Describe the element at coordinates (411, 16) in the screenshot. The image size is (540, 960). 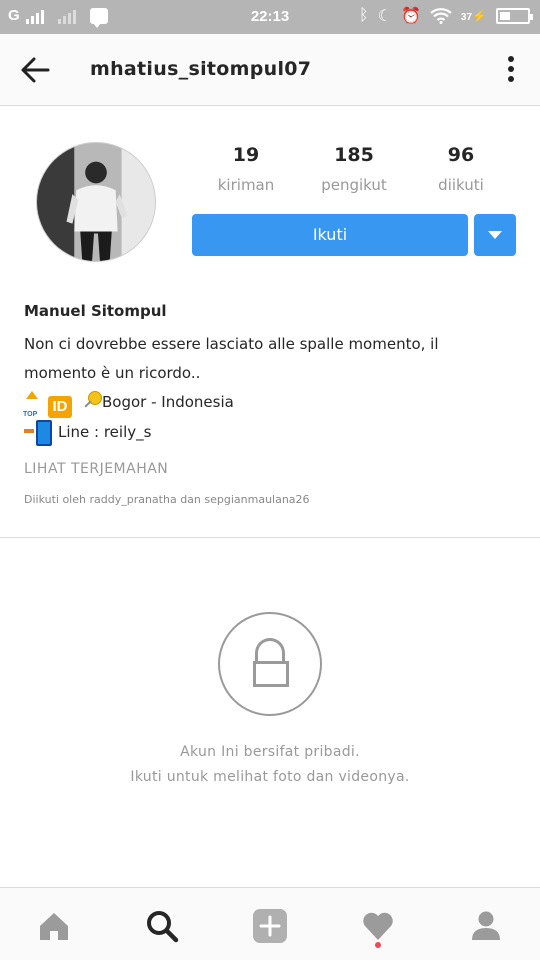
I see `alarm-icon: ⏰` at that location.